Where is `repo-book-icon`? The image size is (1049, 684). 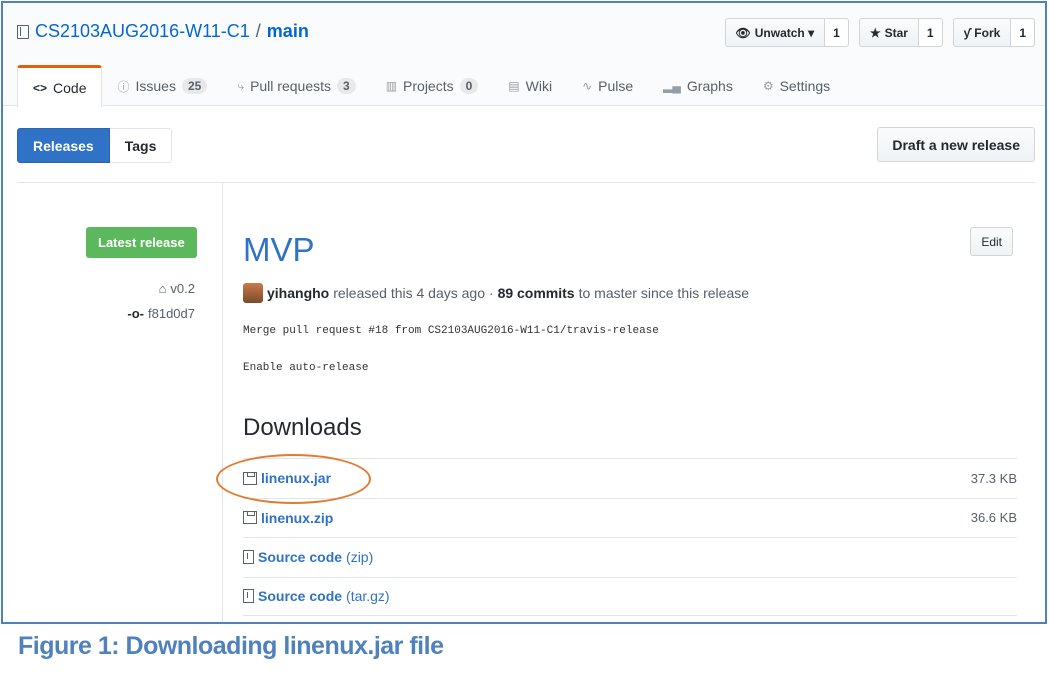 repo-book-icon is located at coordinates (23, 31).